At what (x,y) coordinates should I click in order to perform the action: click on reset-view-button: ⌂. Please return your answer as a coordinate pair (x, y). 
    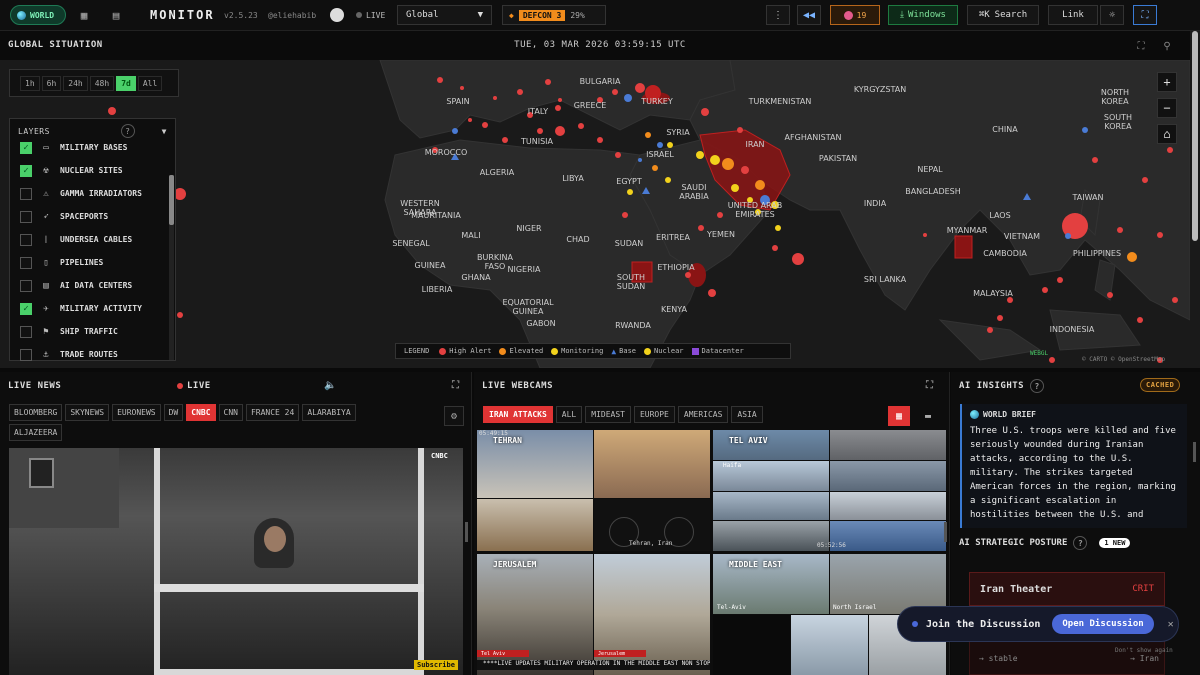
    Looking at the image, I should click on (1167, 134).